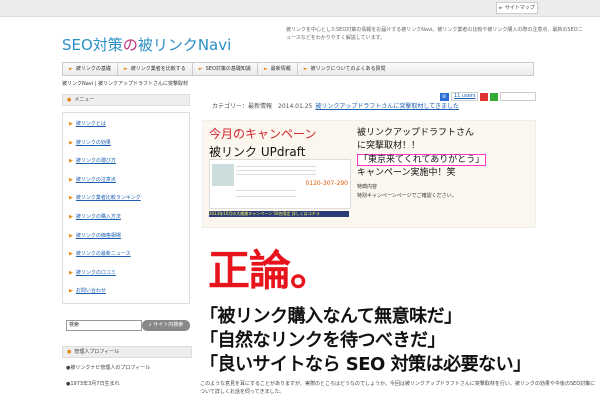 The height and width of the screenshot is (400, 600). What do you see at coordinates (90, 291) in the screenshot?
I see `link-label: お問い合わせ` at bounding box center [90, 291].